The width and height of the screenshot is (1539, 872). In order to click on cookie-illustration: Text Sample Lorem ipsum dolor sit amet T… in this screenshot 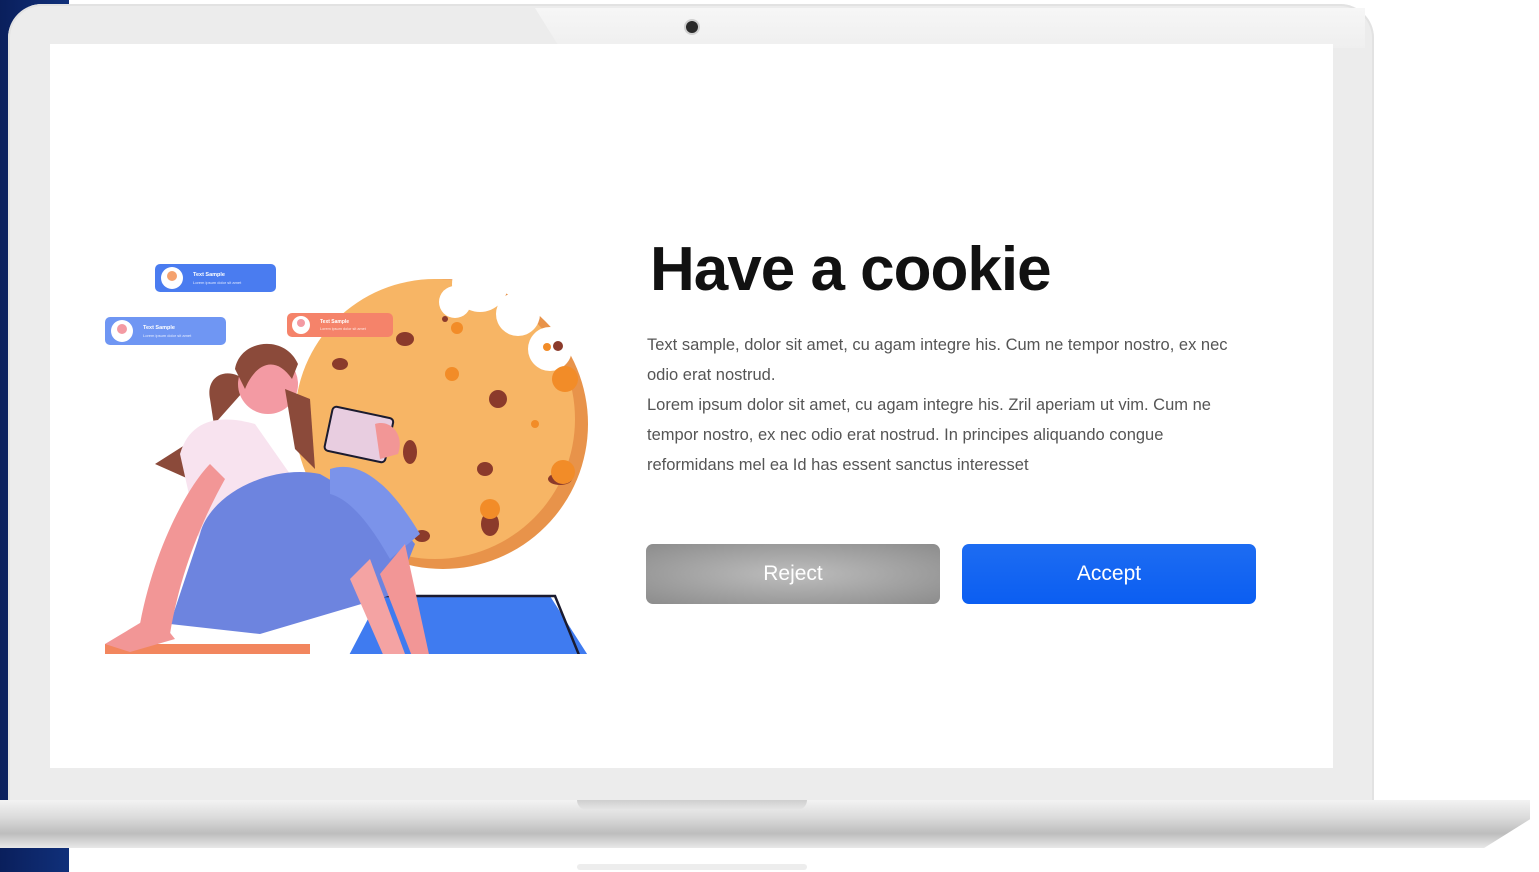, I will do `click(346, 455)`.